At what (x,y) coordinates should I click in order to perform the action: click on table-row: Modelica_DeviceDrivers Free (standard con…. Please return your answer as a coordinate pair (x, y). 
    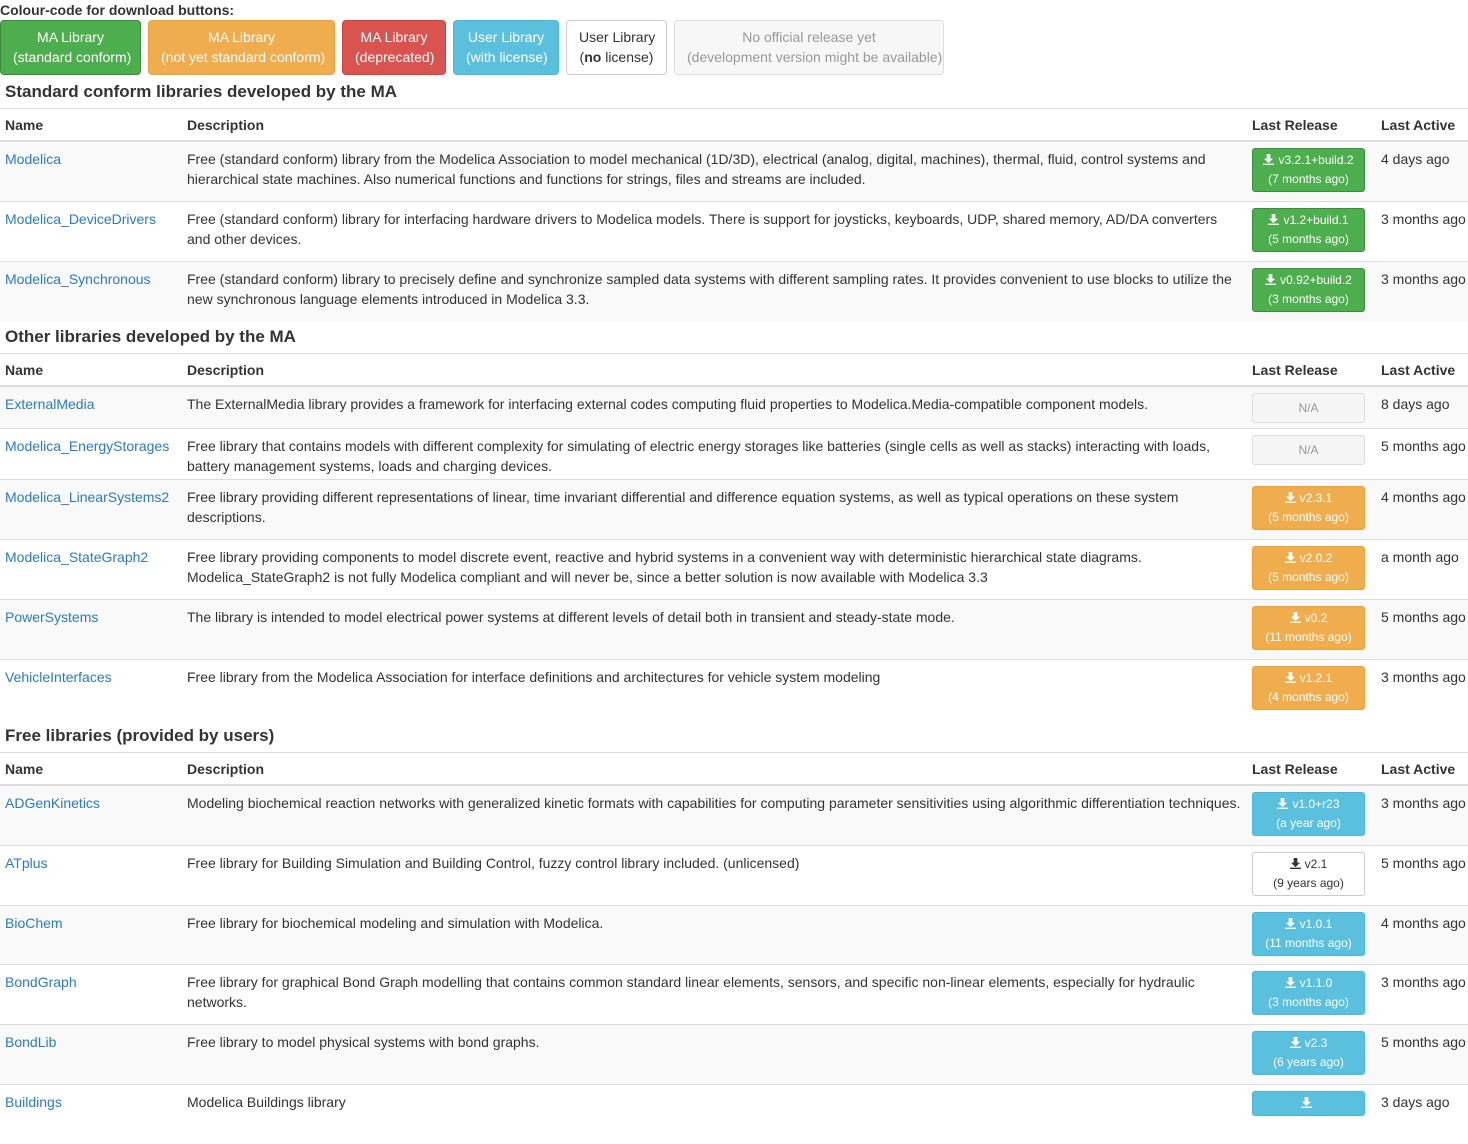
    Looking at the image, I should click on (734, 230).